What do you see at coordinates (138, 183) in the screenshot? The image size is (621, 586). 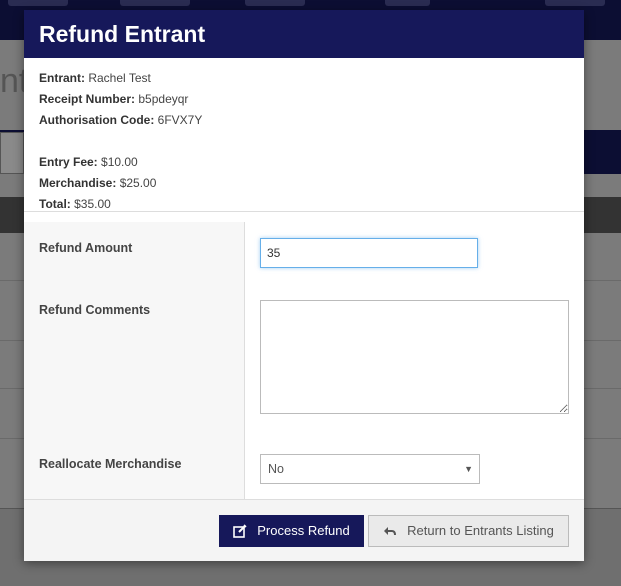 I see `merchandise-value: $25.00` at bounding box center [138, 183].